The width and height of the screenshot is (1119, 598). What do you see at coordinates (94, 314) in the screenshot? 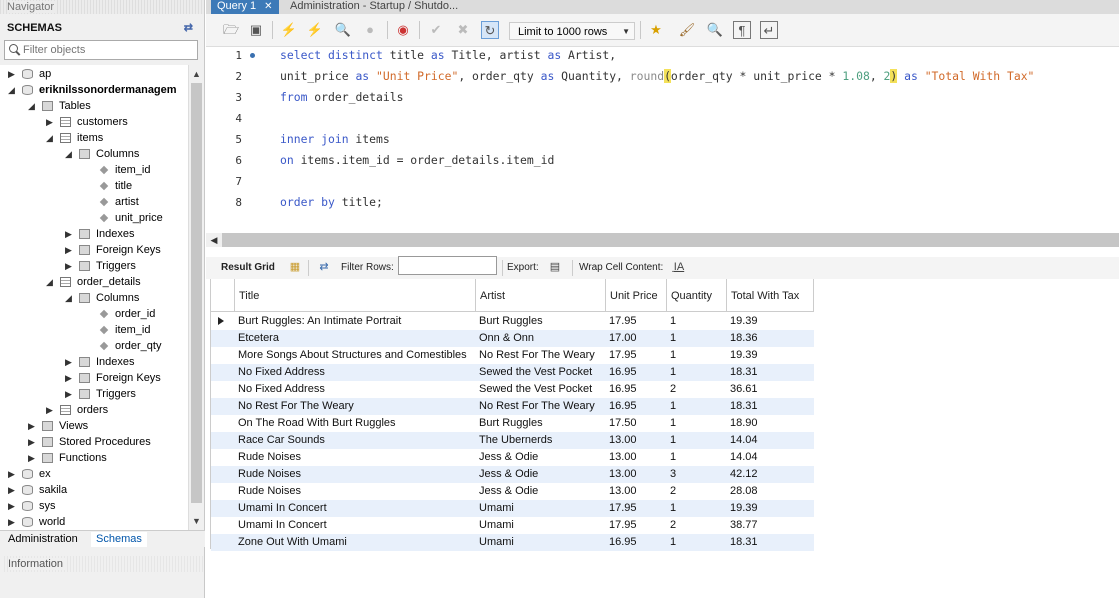
I see `tree-item: order_id` at bounding box center [94, 314].